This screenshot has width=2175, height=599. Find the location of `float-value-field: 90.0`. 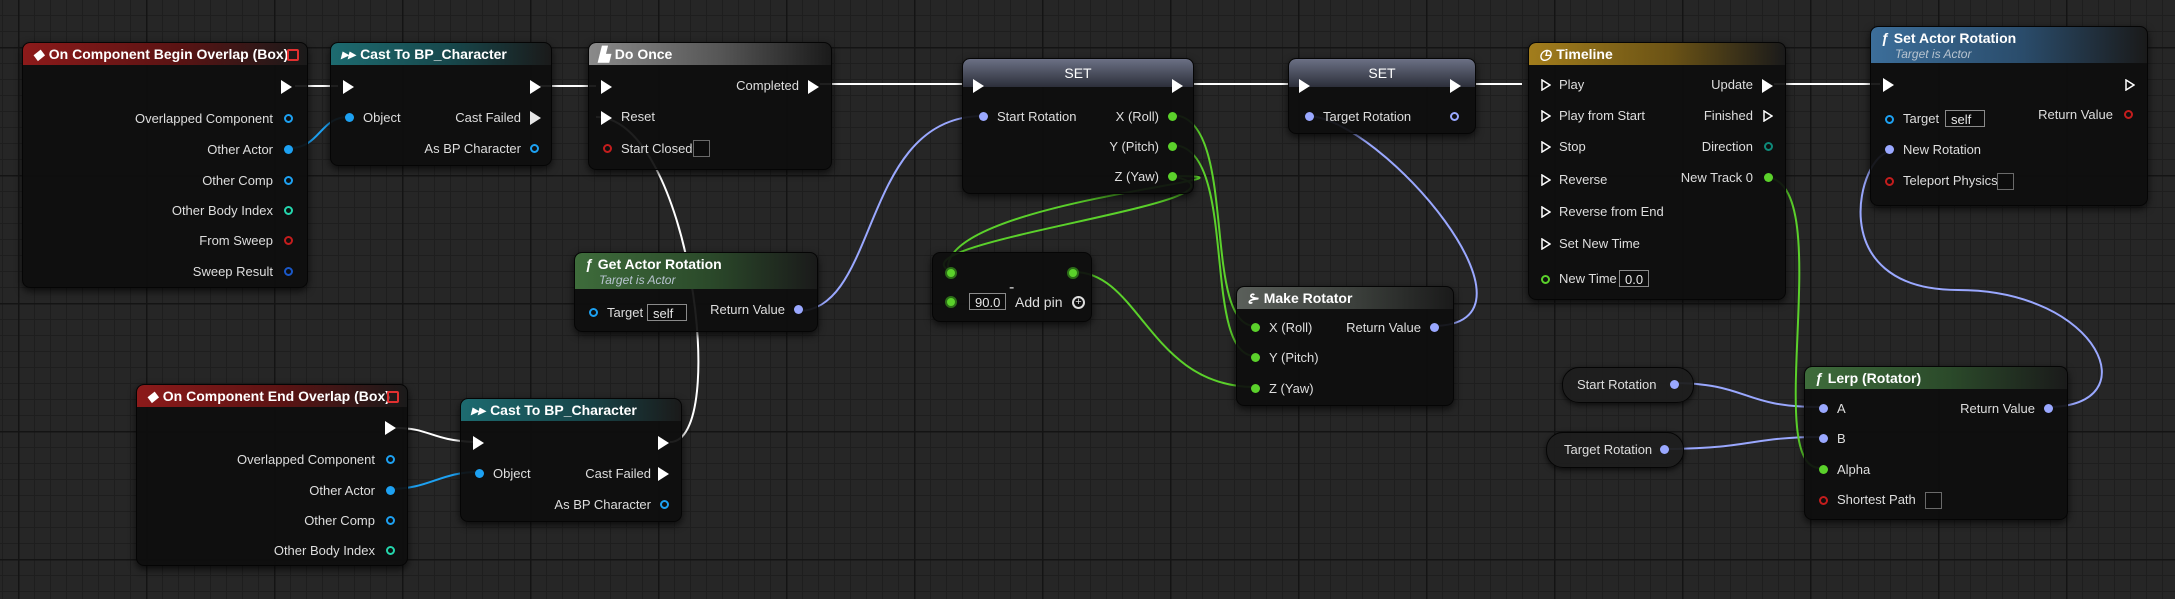

float-value-field: 90.0 is located at coordinates (988, 301).